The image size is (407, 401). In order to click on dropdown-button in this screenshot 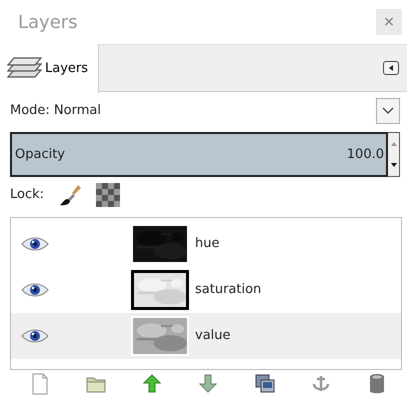, I will do `click(388, 111)`.